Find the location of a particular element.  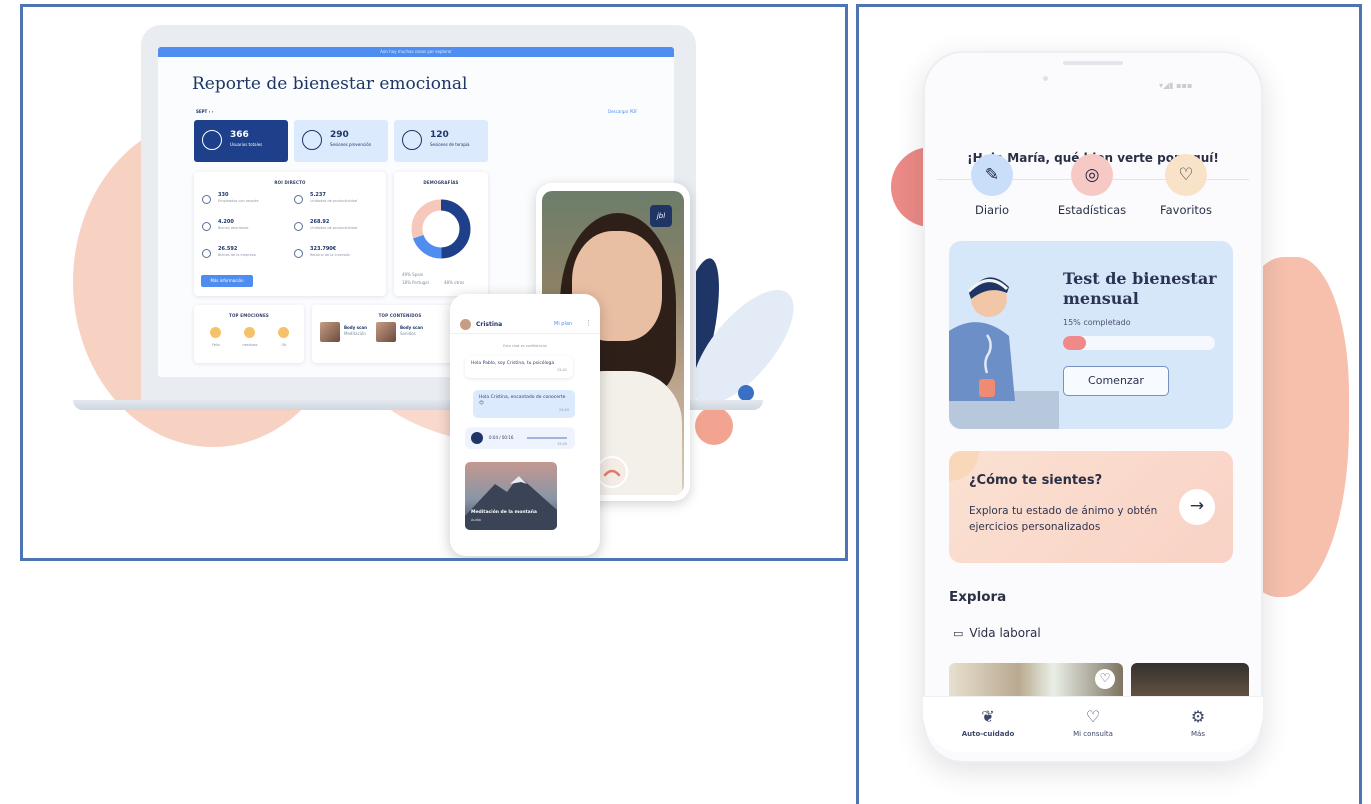

emotion-label: Feliz is located at coordinates (216, 345).